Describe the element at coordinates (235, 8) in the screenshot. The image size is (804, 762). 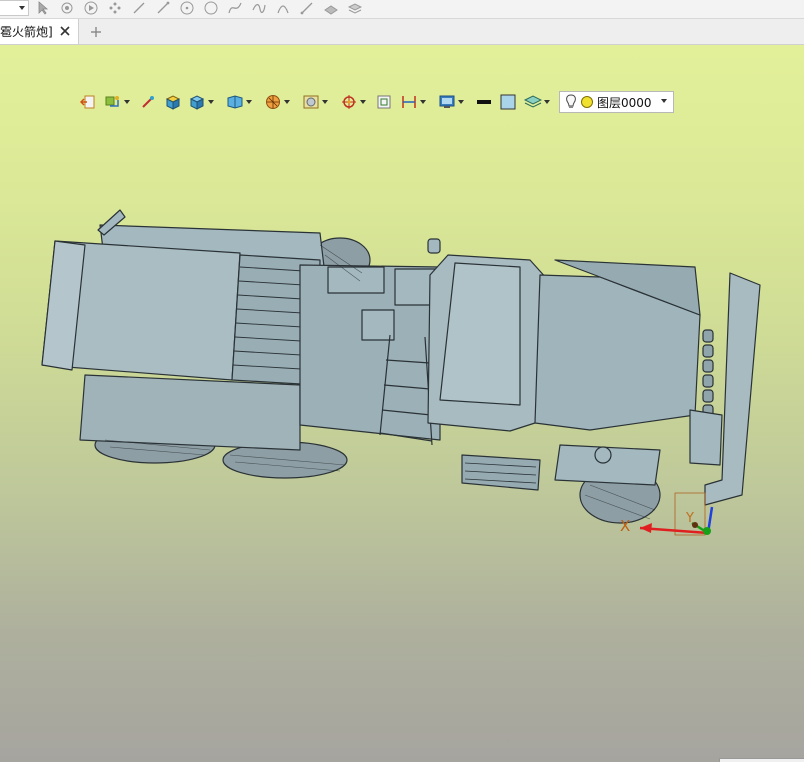
I see `curve-icon` at that location.